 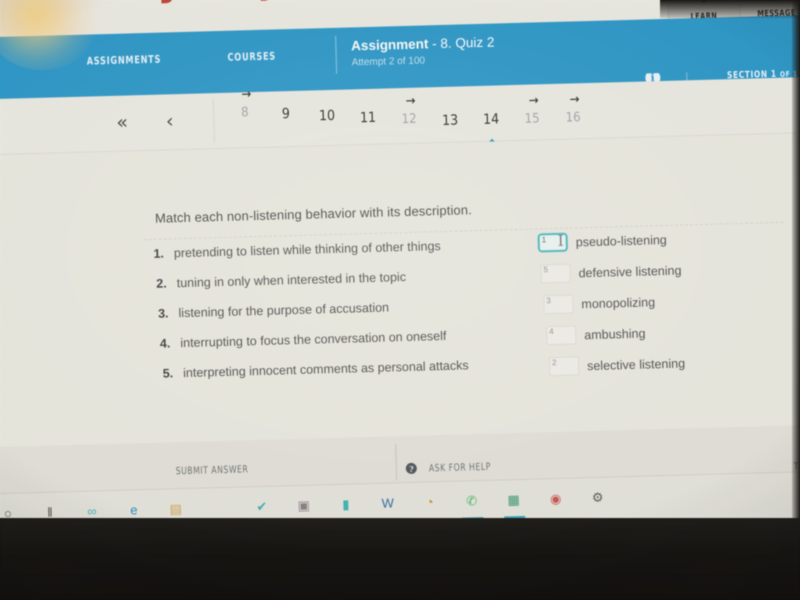 I want to click on pager-page-8: → 8, so click(x=245, y=111).